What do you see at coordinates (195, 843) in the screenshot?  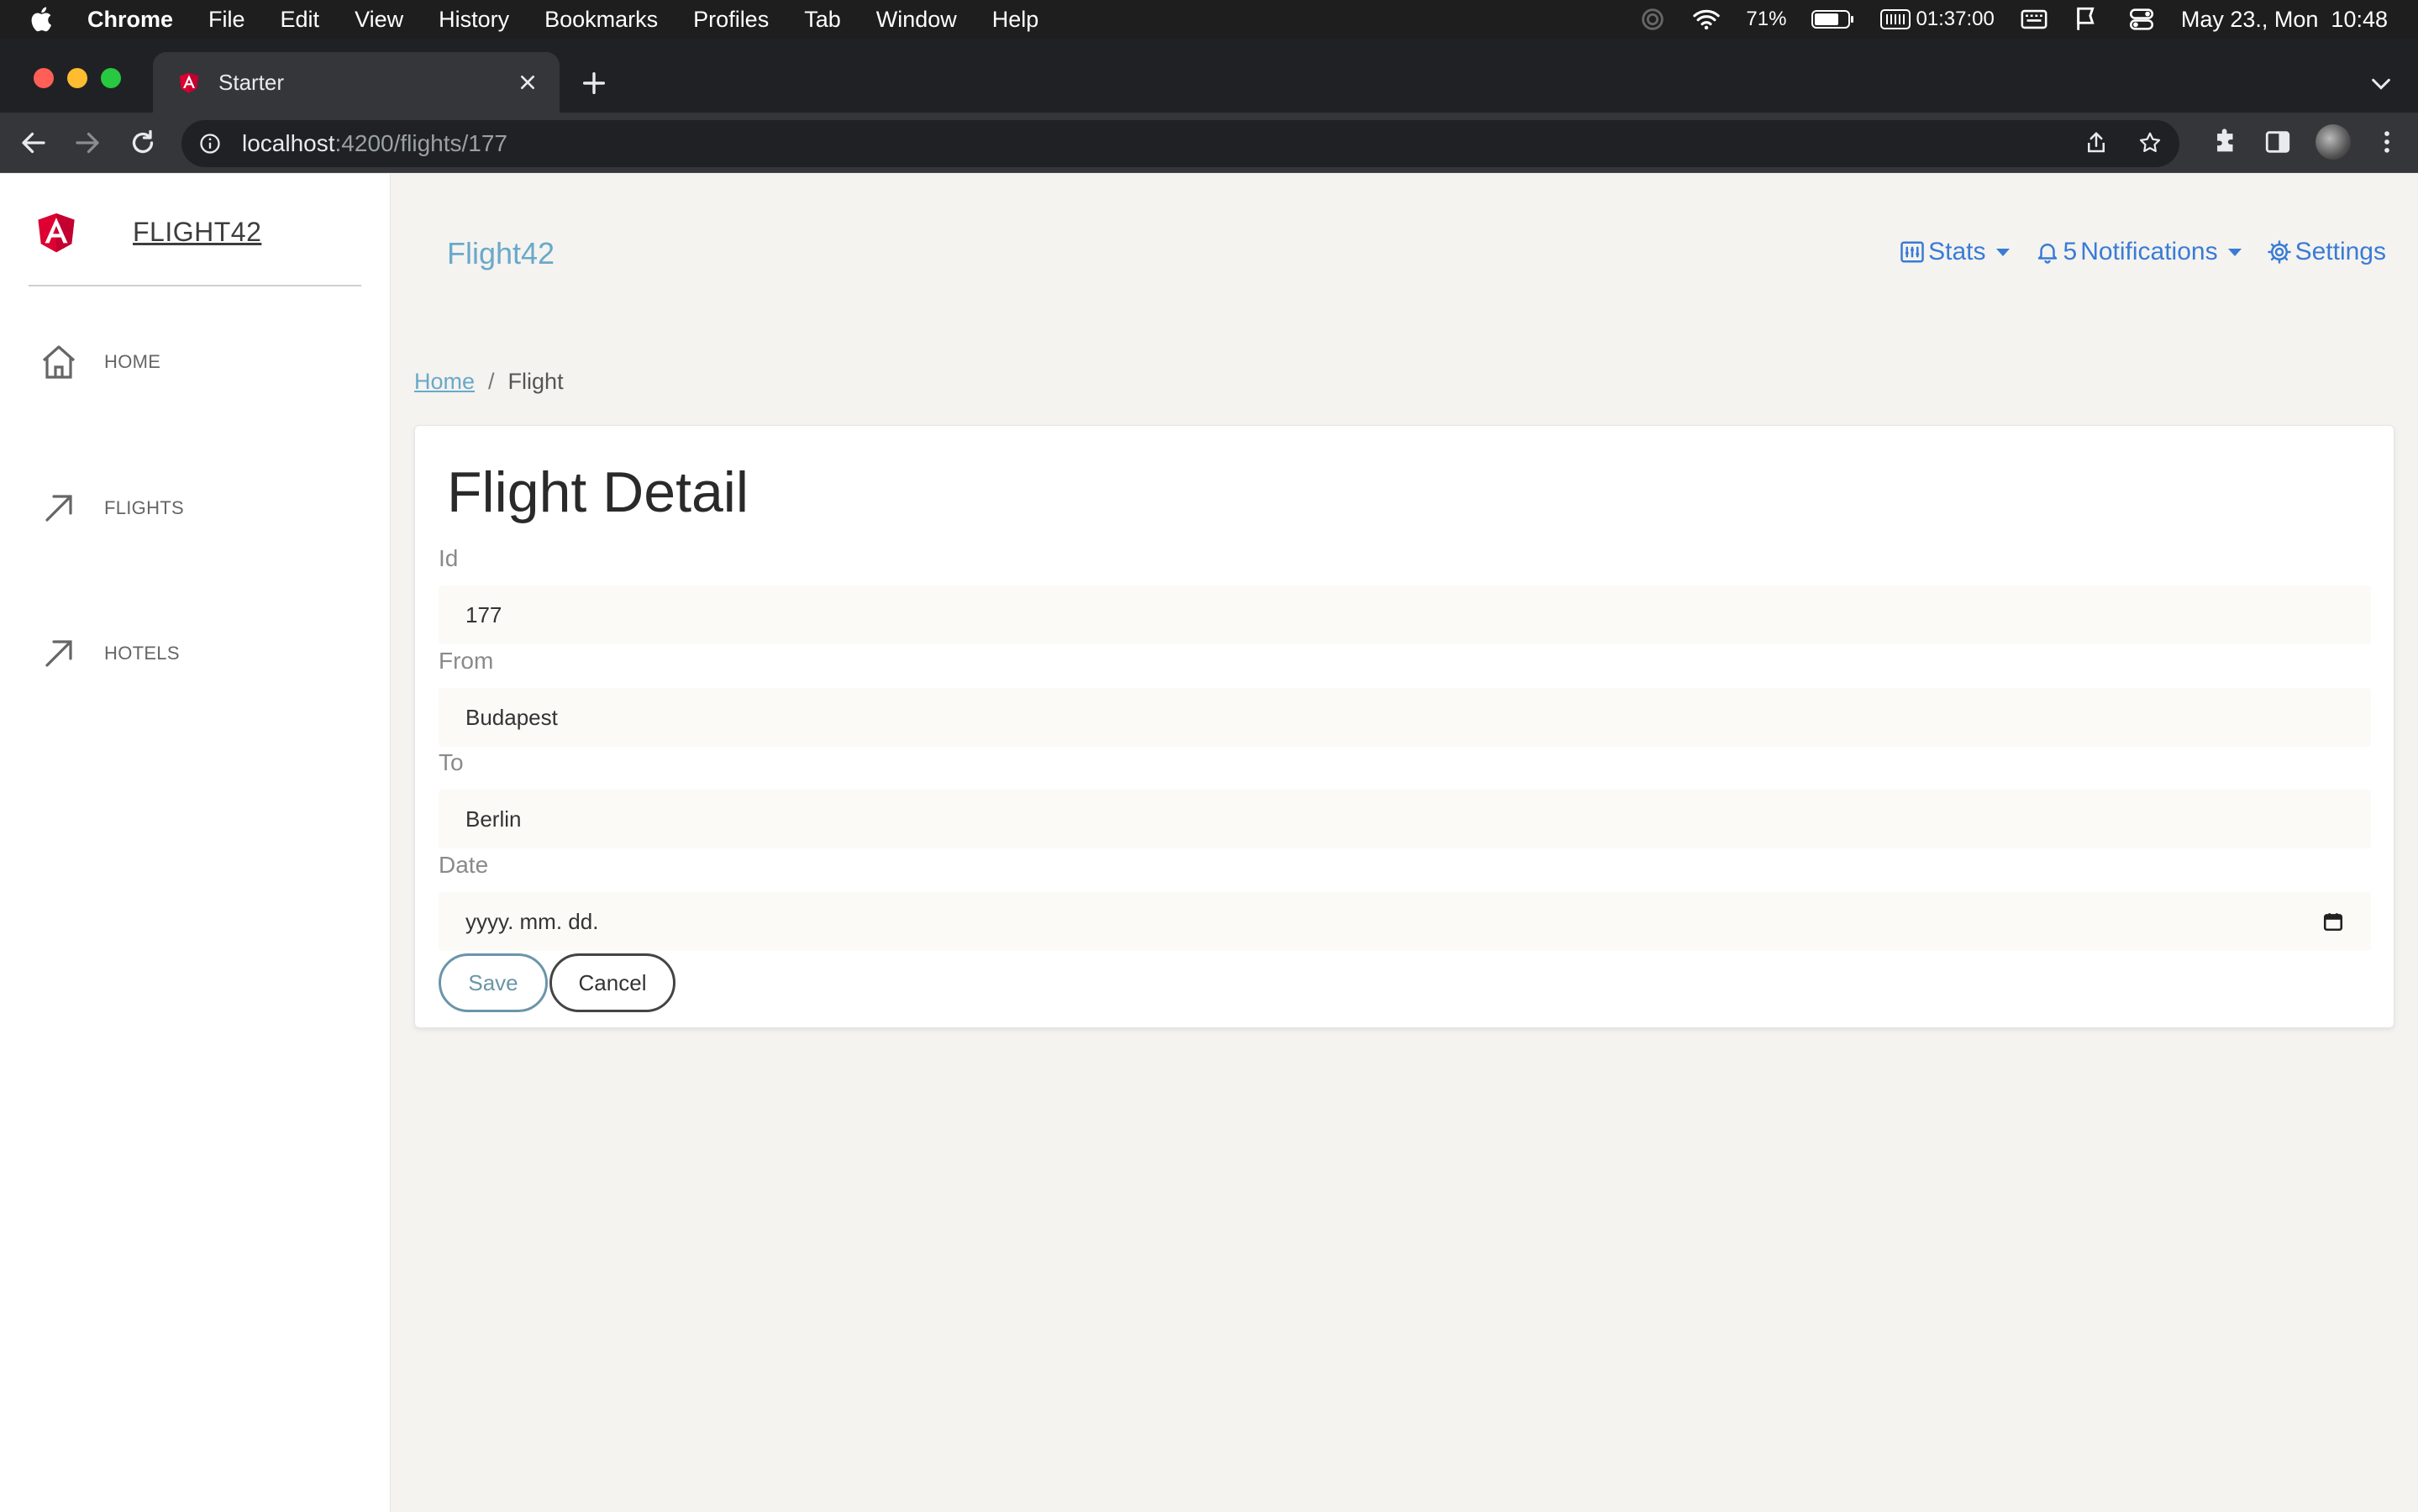 I see `sidebar: FLIGHT42 HOME FLIGHTS HOTELS` at bounding box center [195, 843].